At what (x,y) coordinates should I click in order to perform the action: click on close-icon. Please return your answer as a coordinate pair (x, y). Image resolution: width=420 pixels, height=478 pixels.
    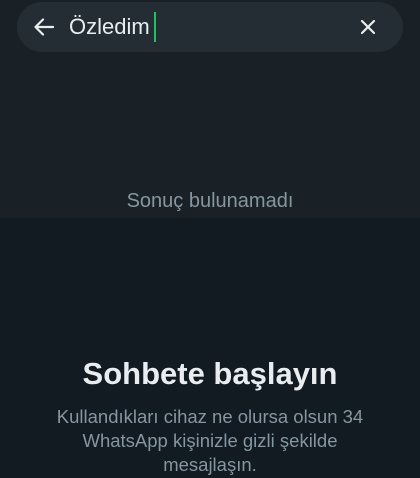
    Looking at the image, I should click on (368, 27).